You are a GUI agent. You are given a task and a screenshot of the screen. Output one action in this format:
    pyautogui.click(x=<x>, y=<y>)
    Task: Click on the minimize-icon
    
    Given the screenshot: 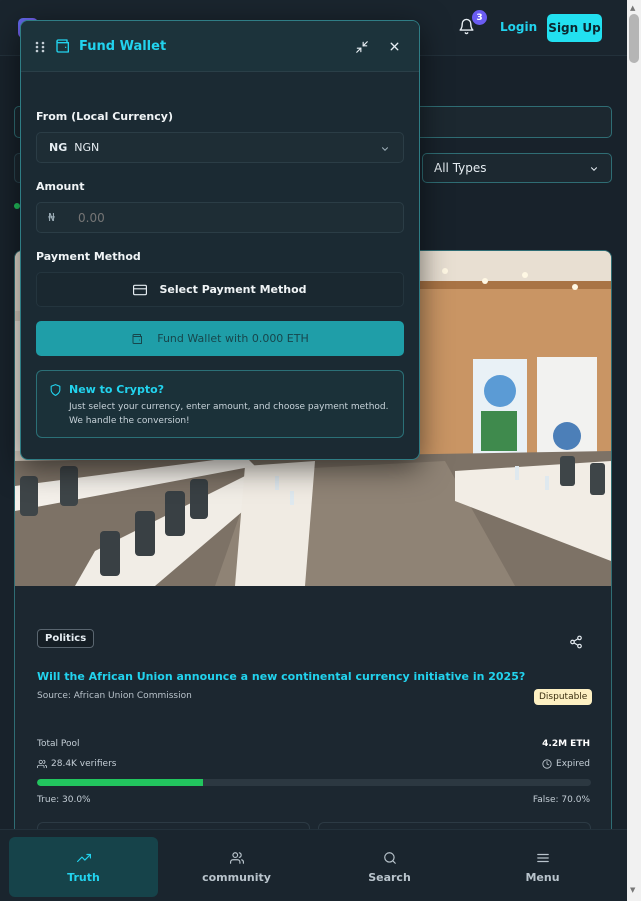 What is the action you would take?
    pyautogui.click(x=362, y=47)
    